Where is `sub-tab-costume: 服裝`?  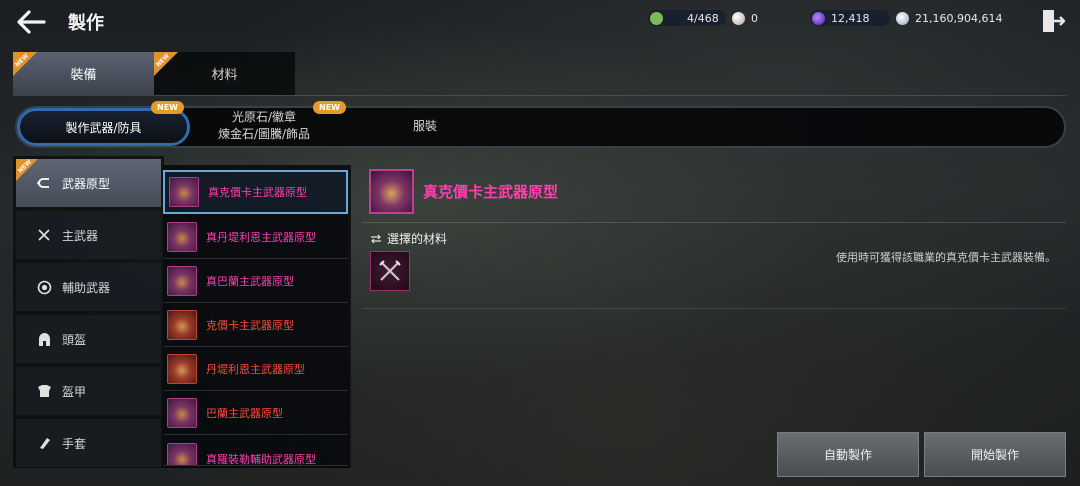
sub-tab-costume: 服裝 is located at coordinates (425, 126).